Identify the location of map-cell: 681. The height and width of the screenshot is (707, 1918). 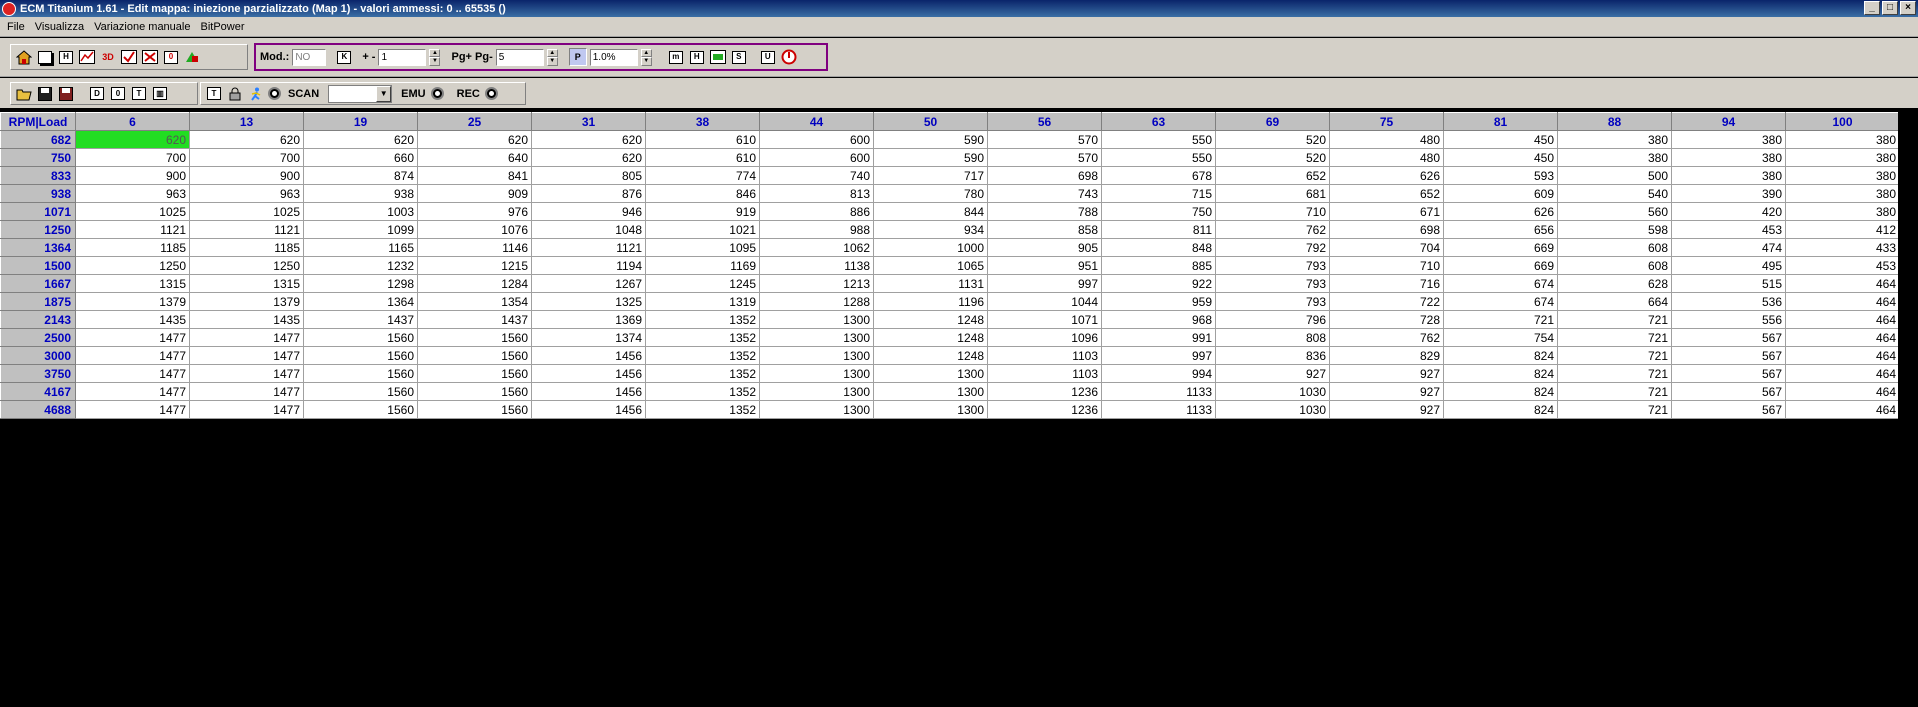
(1272, 193).